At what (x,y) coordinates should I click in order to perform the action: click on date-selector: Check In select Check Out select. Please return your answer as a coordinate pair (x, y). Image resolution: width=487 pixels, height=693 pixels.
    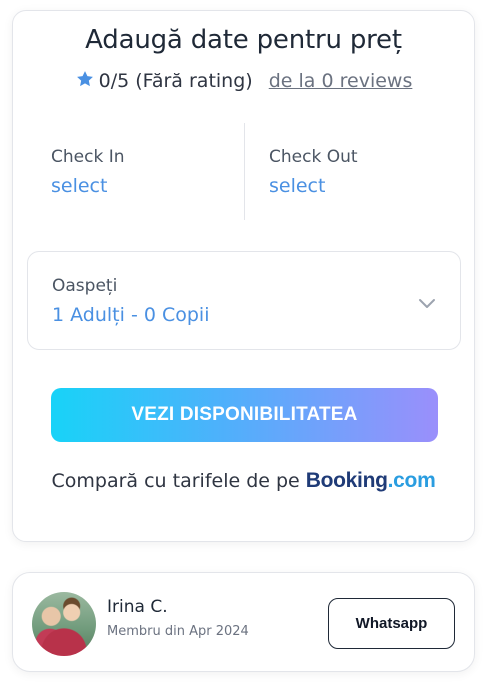
    Looking at the image, I should click on (243, 177).